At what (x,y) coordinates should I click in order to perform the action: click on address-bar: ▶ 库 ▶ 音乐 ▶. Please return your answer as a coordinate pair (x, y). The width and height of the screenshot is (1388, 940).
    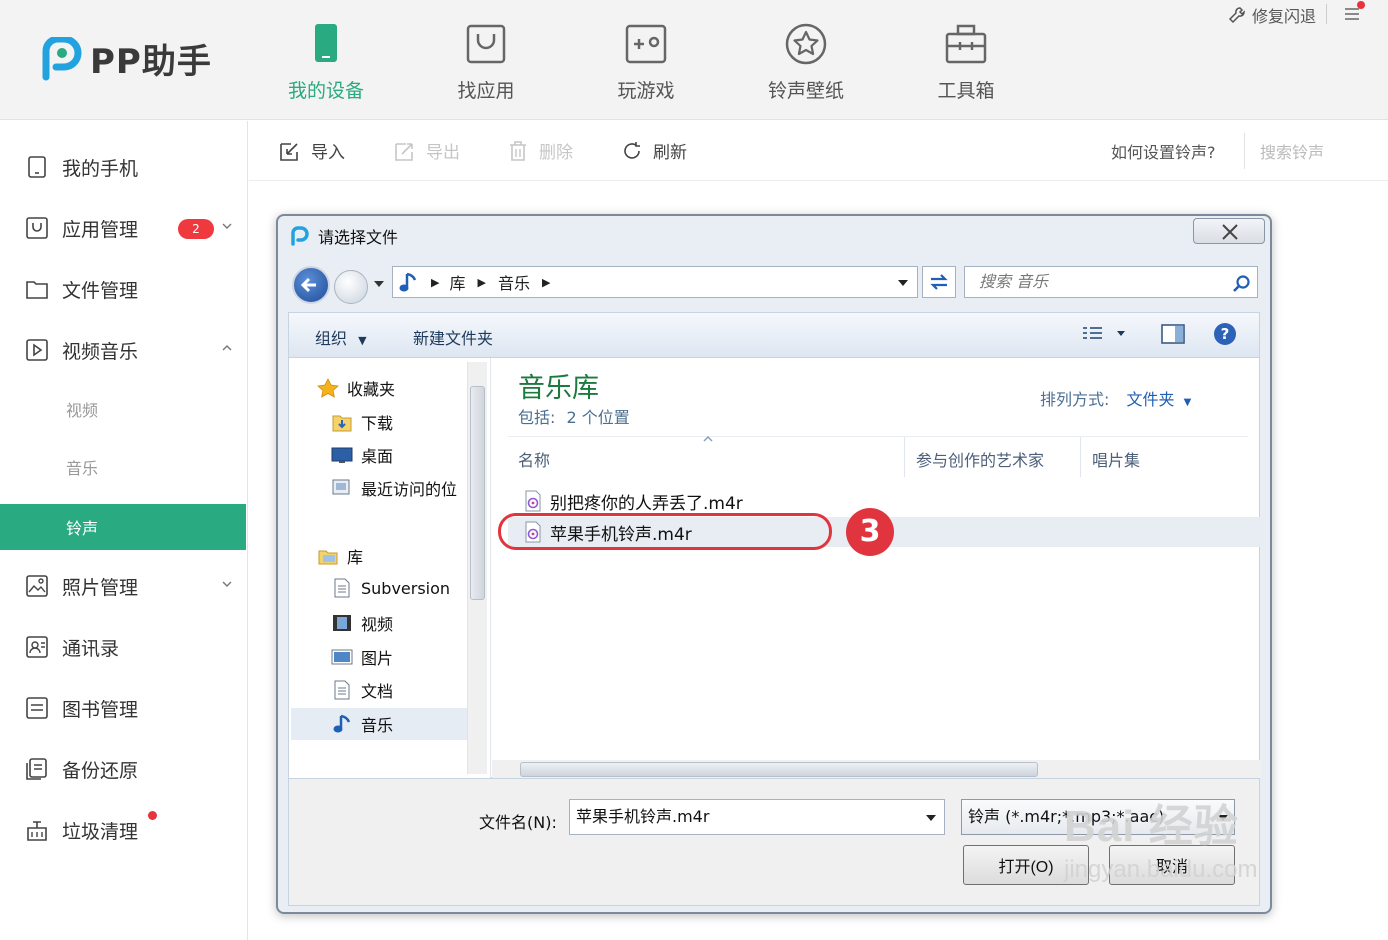
    Looking at the image, I should click on (655, 282).